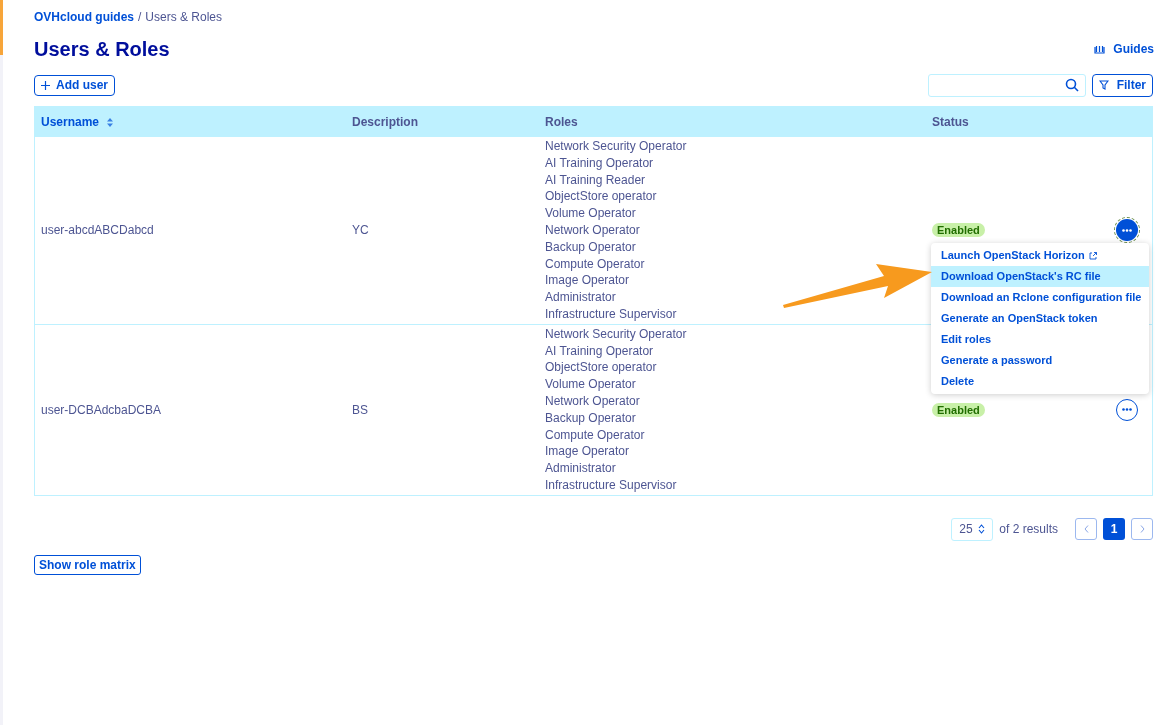  Describe the element at coordinates (1040, 297) in the screenshot. I see `menu-item: Download an Rclone configuration file` at that location.